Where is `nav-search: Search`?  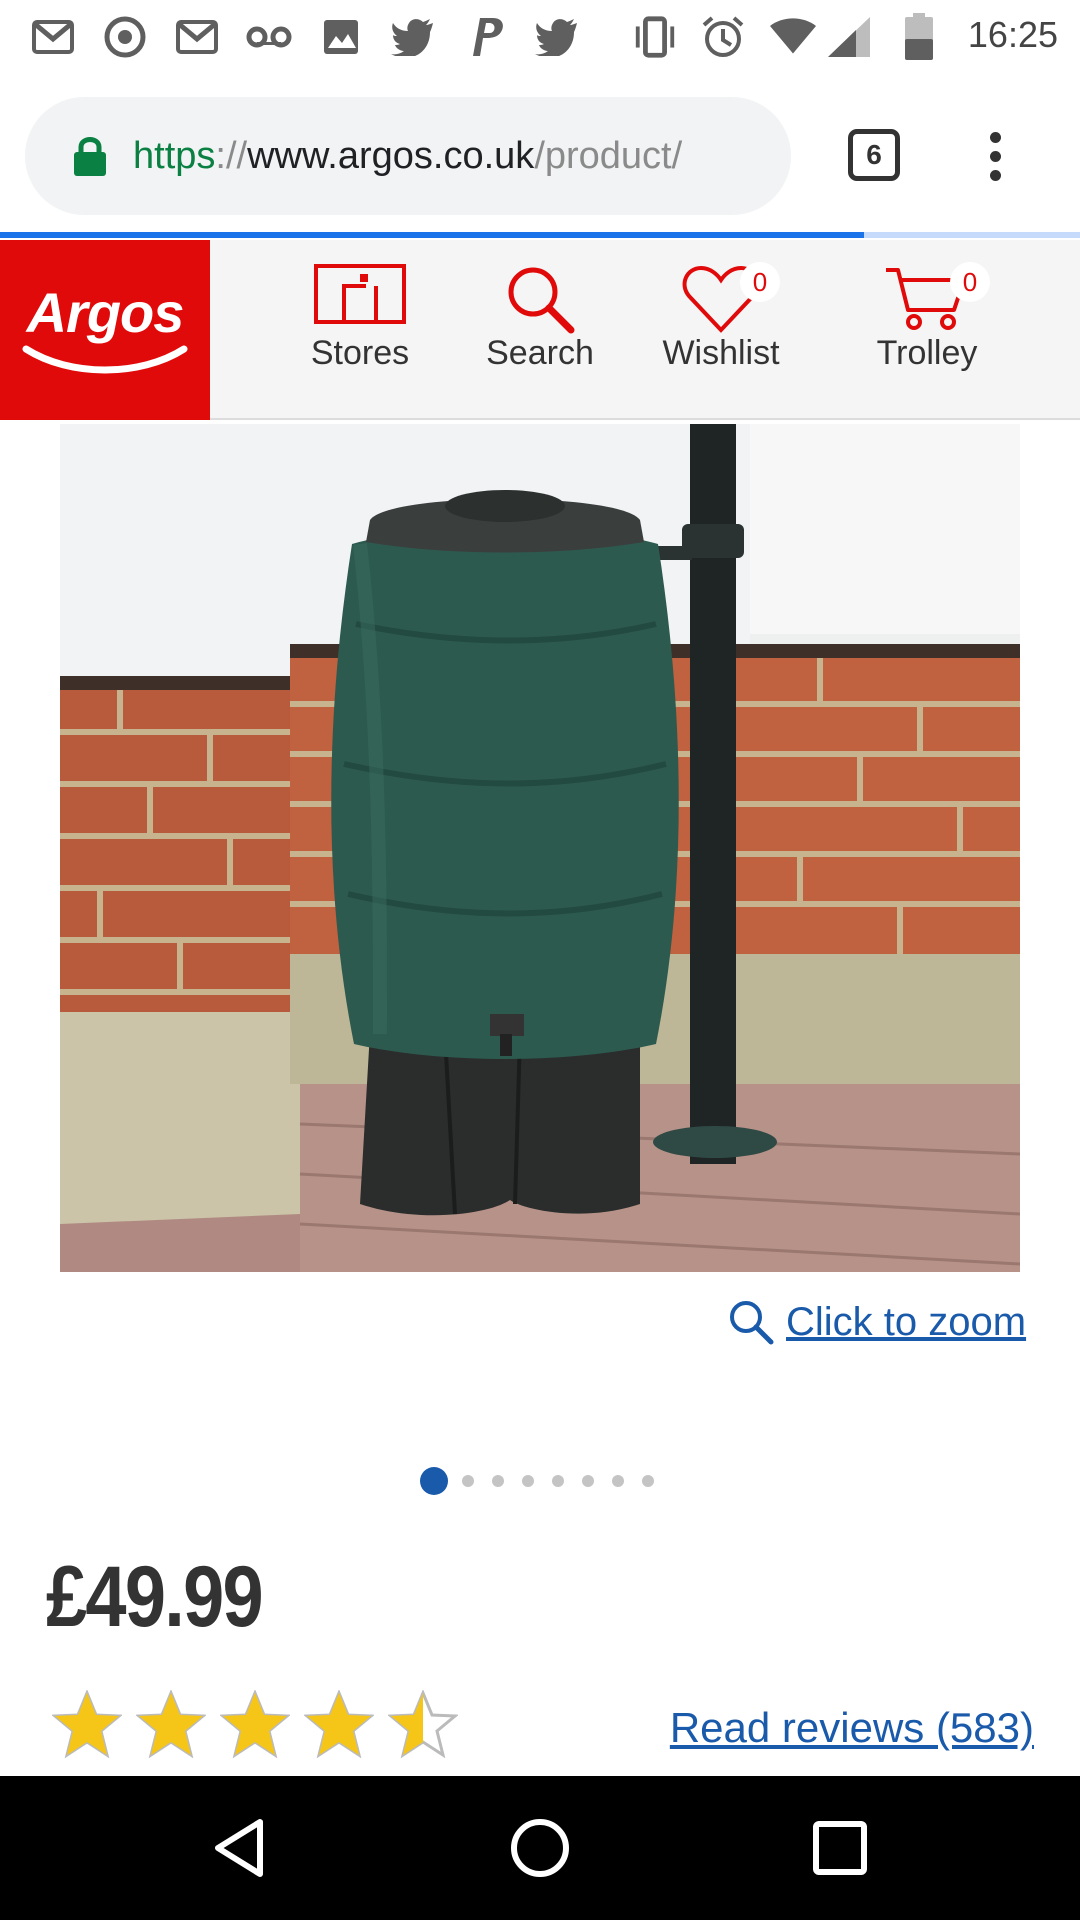 nav-search: Search is located at coordinates (540, 334).